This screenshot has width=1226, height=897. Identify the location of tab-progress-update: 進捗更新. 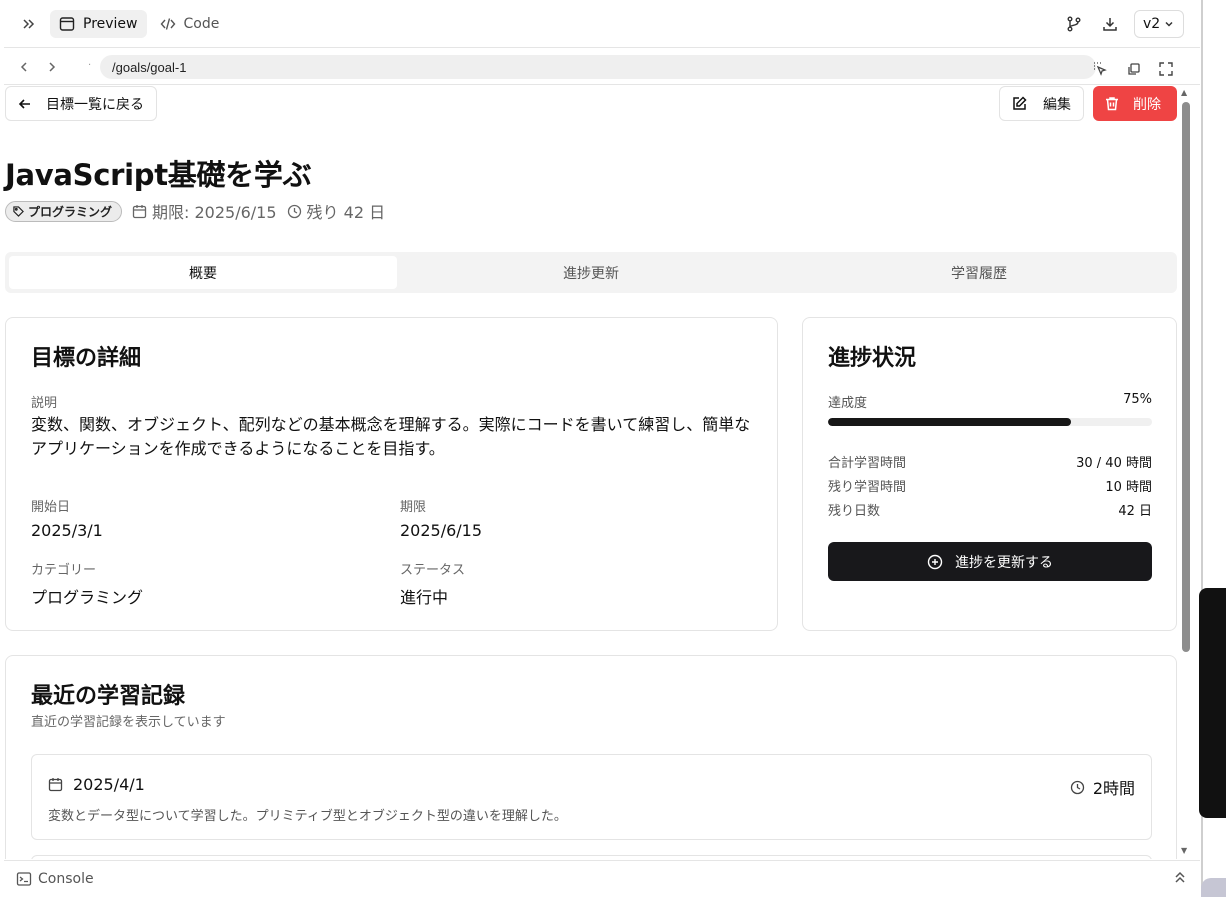
(591, 272).